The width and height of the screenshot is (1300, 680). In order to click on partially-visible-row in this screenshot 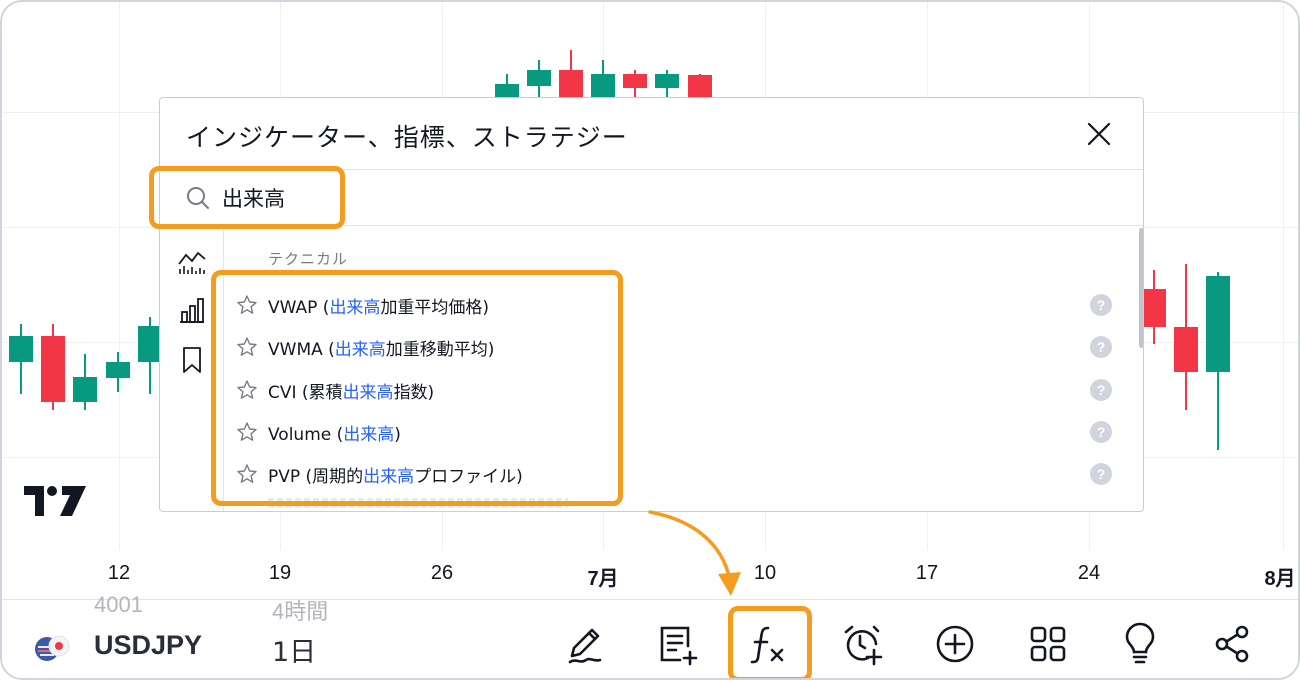, I will do `click(418, 503)`.